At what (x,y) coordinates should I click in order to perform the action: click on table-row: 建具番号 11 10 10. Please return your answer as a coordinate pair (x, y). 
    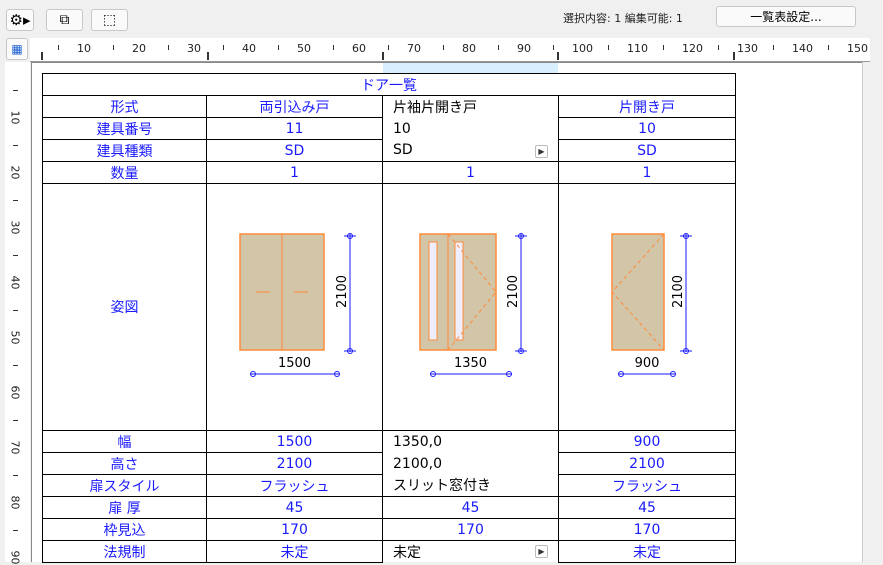
    Looking at the image, I should click on (389, 128).